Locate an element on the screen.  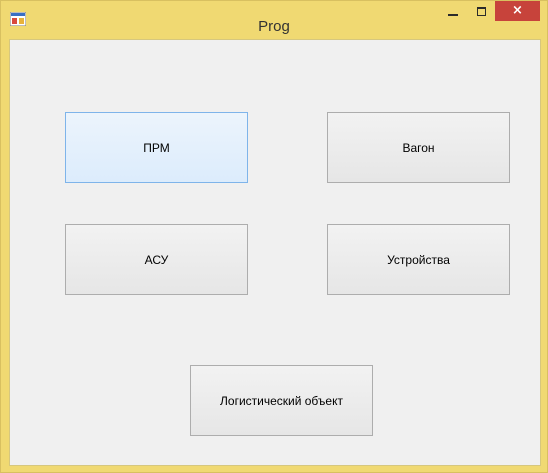
maximize-button is located at coordinates (481, 12).